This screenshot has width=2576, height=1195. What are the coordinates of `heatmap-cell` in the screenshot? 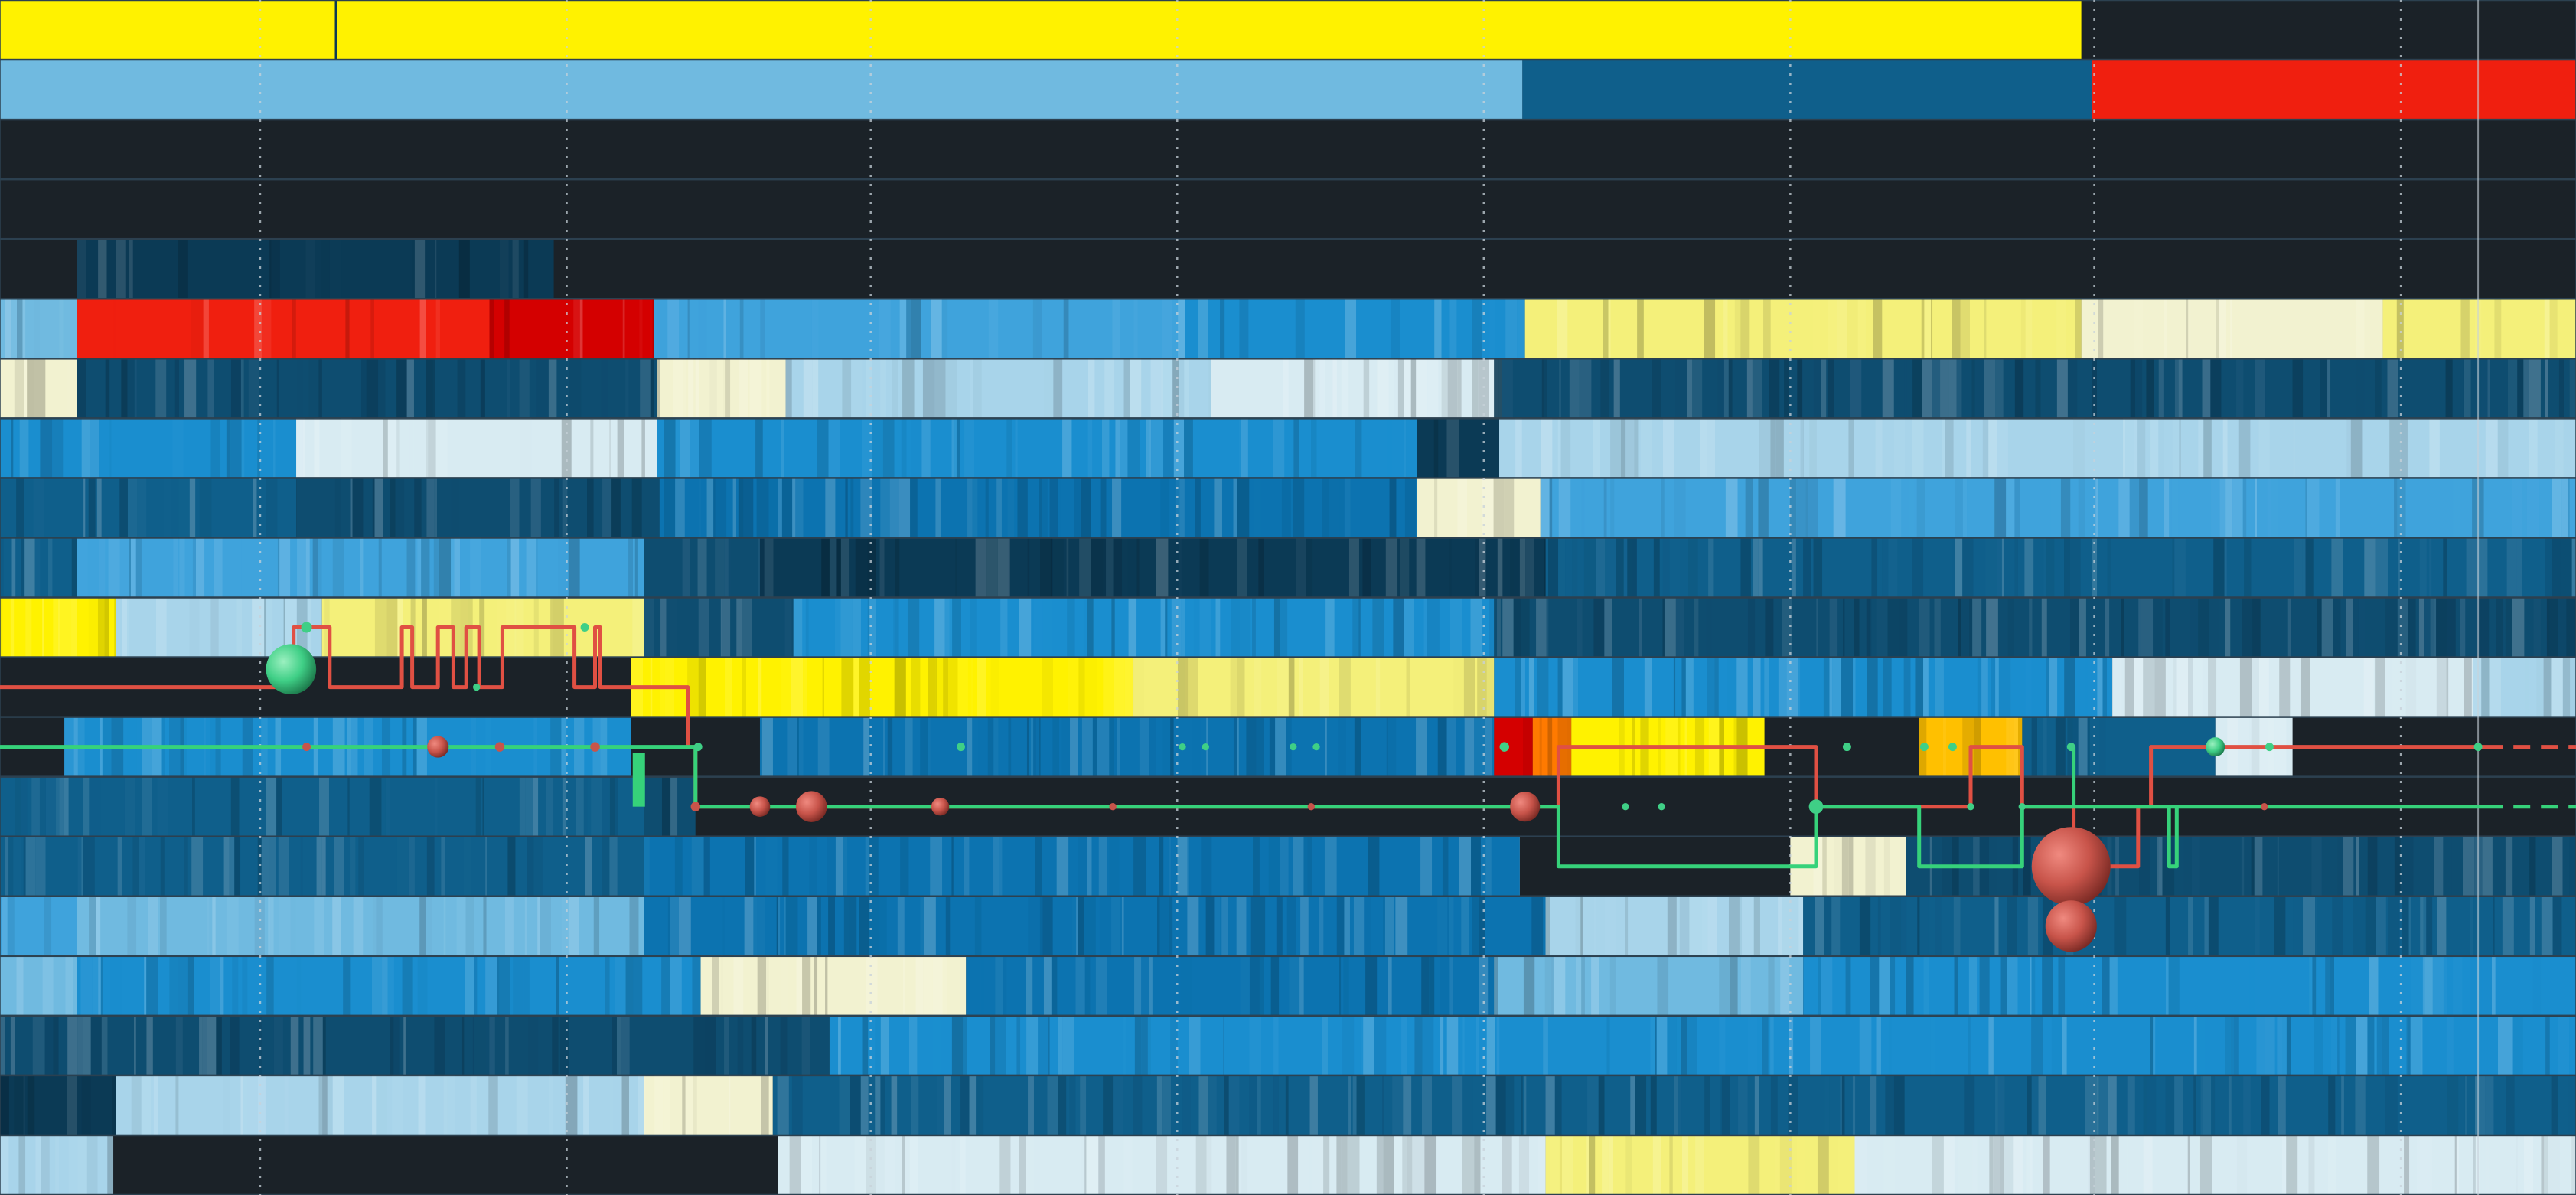 It's located at (2293, 687).